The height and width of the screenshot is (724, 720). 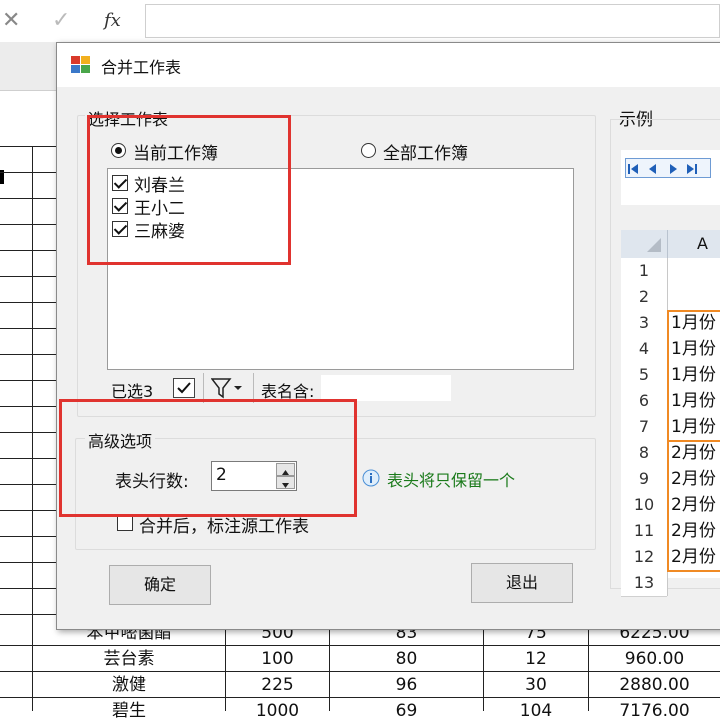 I want to click on example-group-february, so click(x=693, y=506).